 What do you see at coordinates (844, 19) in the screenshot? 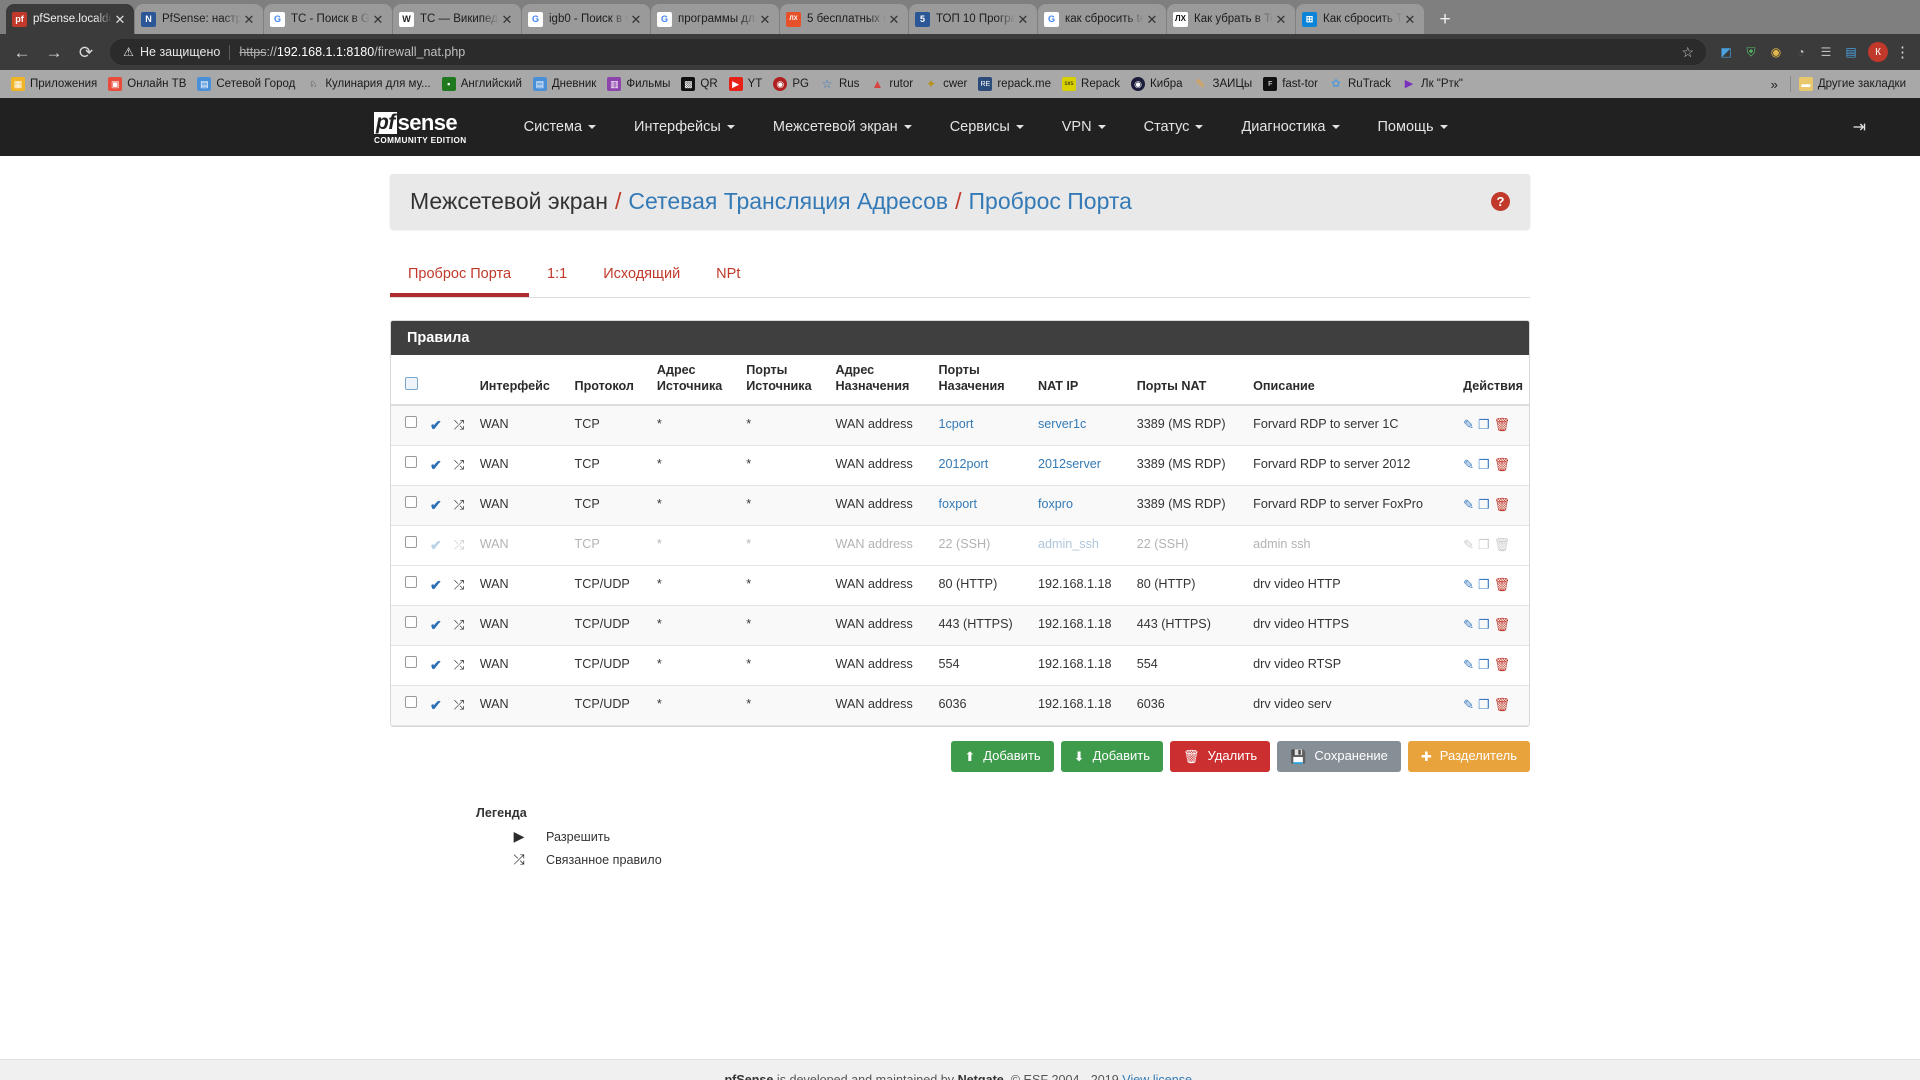
I see `browser-tab: ЛХ 5 бесплатных пр ✕` at bounding box center [844, 19].